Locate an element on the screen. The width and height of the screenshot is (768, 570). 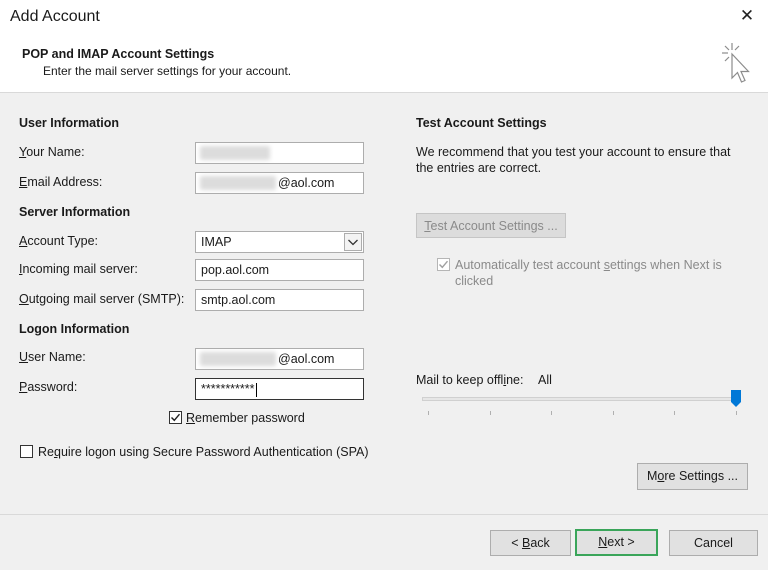
offline-slider-thumb is located at coordinates (736, 399).